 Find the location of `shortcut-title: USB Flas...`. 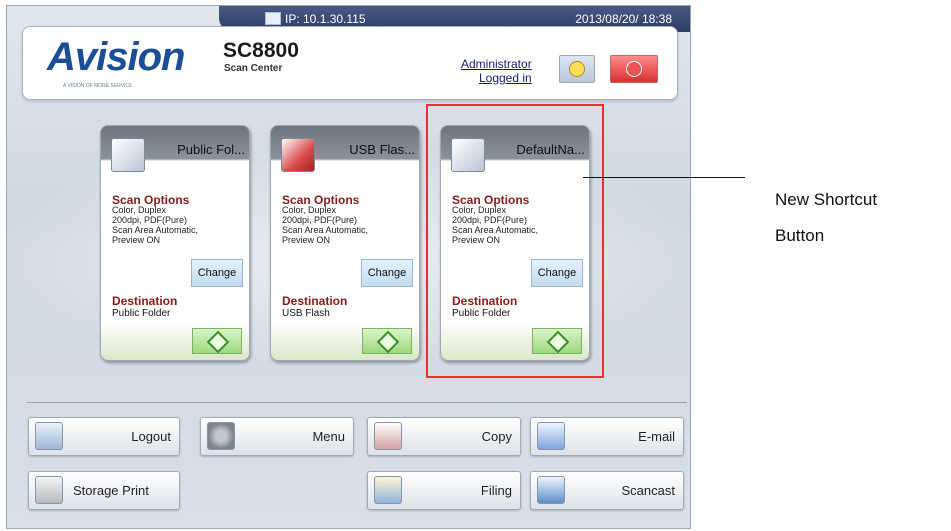

shortcut-title: USB Flas... is located at coordinates (382, 149).